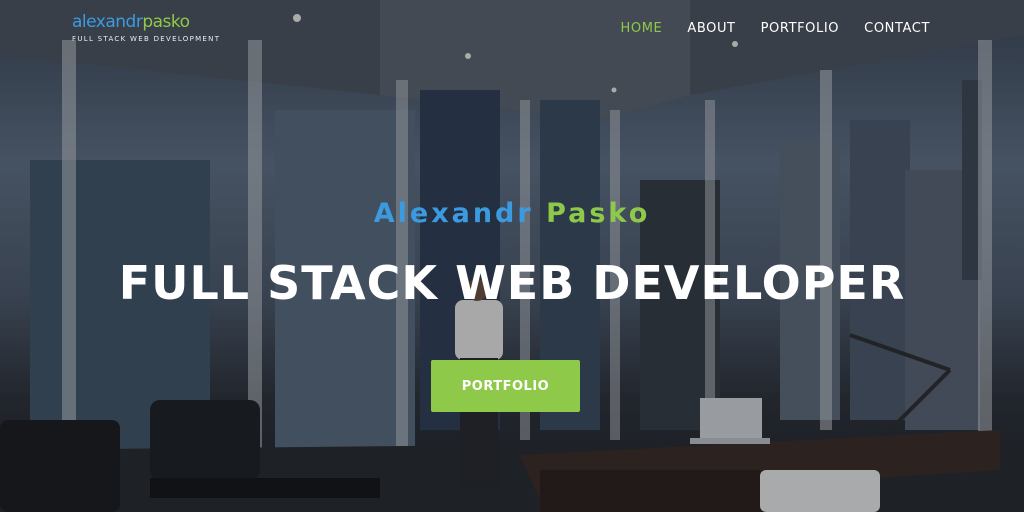 Image resolution: width=1024 pixels, height=512 pixels. Describe the element at coordinates (166, 22) in the screenshot. I see `logo-part-second: pasko` at that location.